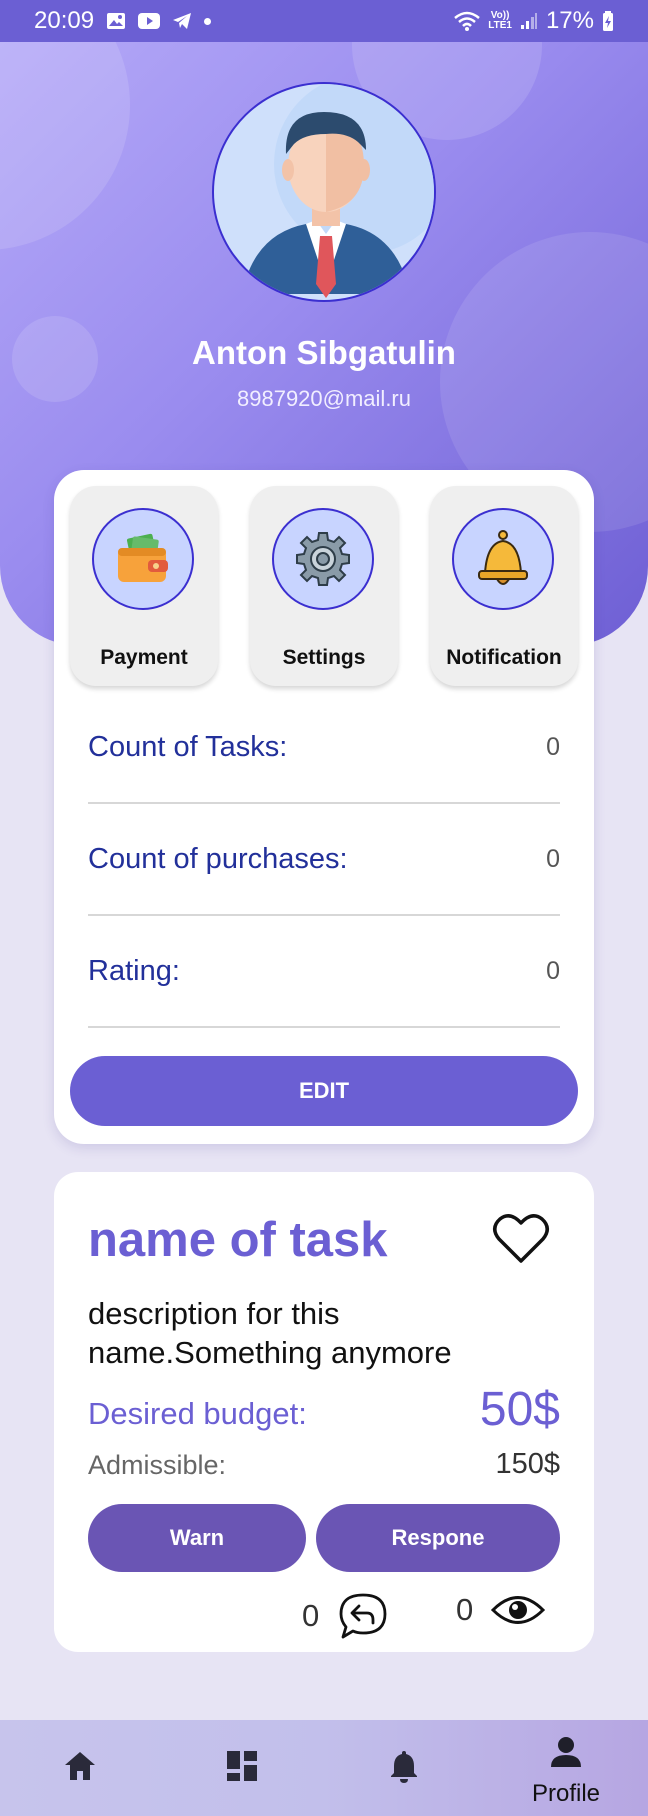 This screenshot has height=1816, width=648. What do you see at coordinates (338, 191) in the screenshot?
I see `businessman-avatar-icon` at bounding box center [338, 191].